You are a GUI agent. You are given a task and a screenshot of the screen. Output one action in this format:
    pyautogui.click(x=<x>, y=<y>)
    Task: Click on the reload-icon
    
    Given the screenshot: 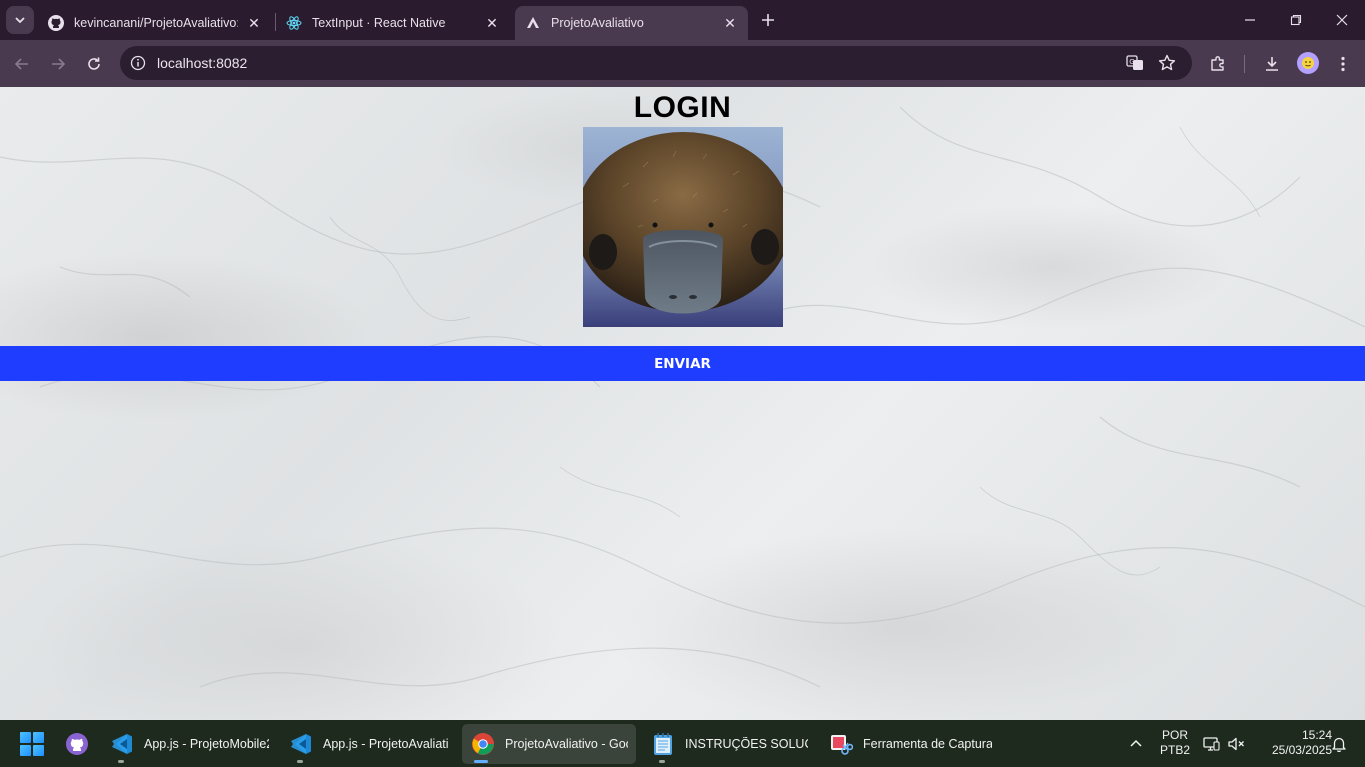 What is the action you would take?
    pyautogui.click(x=94, y=63)
    